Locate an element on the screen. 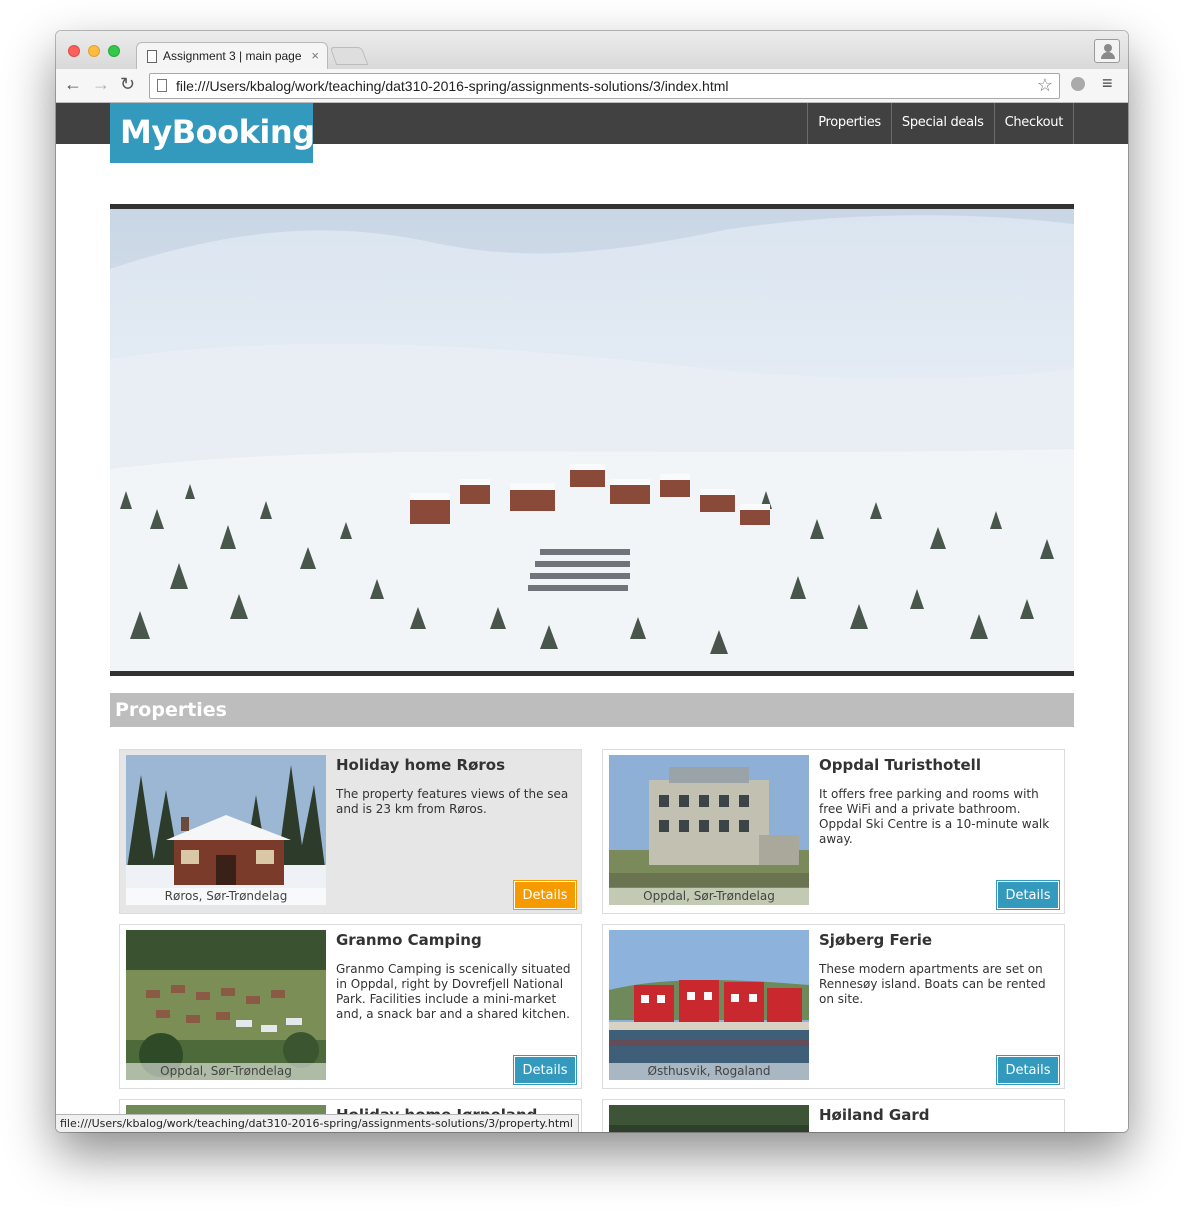  tab-title: Assignment 3 | main page is located at coordinates (232, 56).